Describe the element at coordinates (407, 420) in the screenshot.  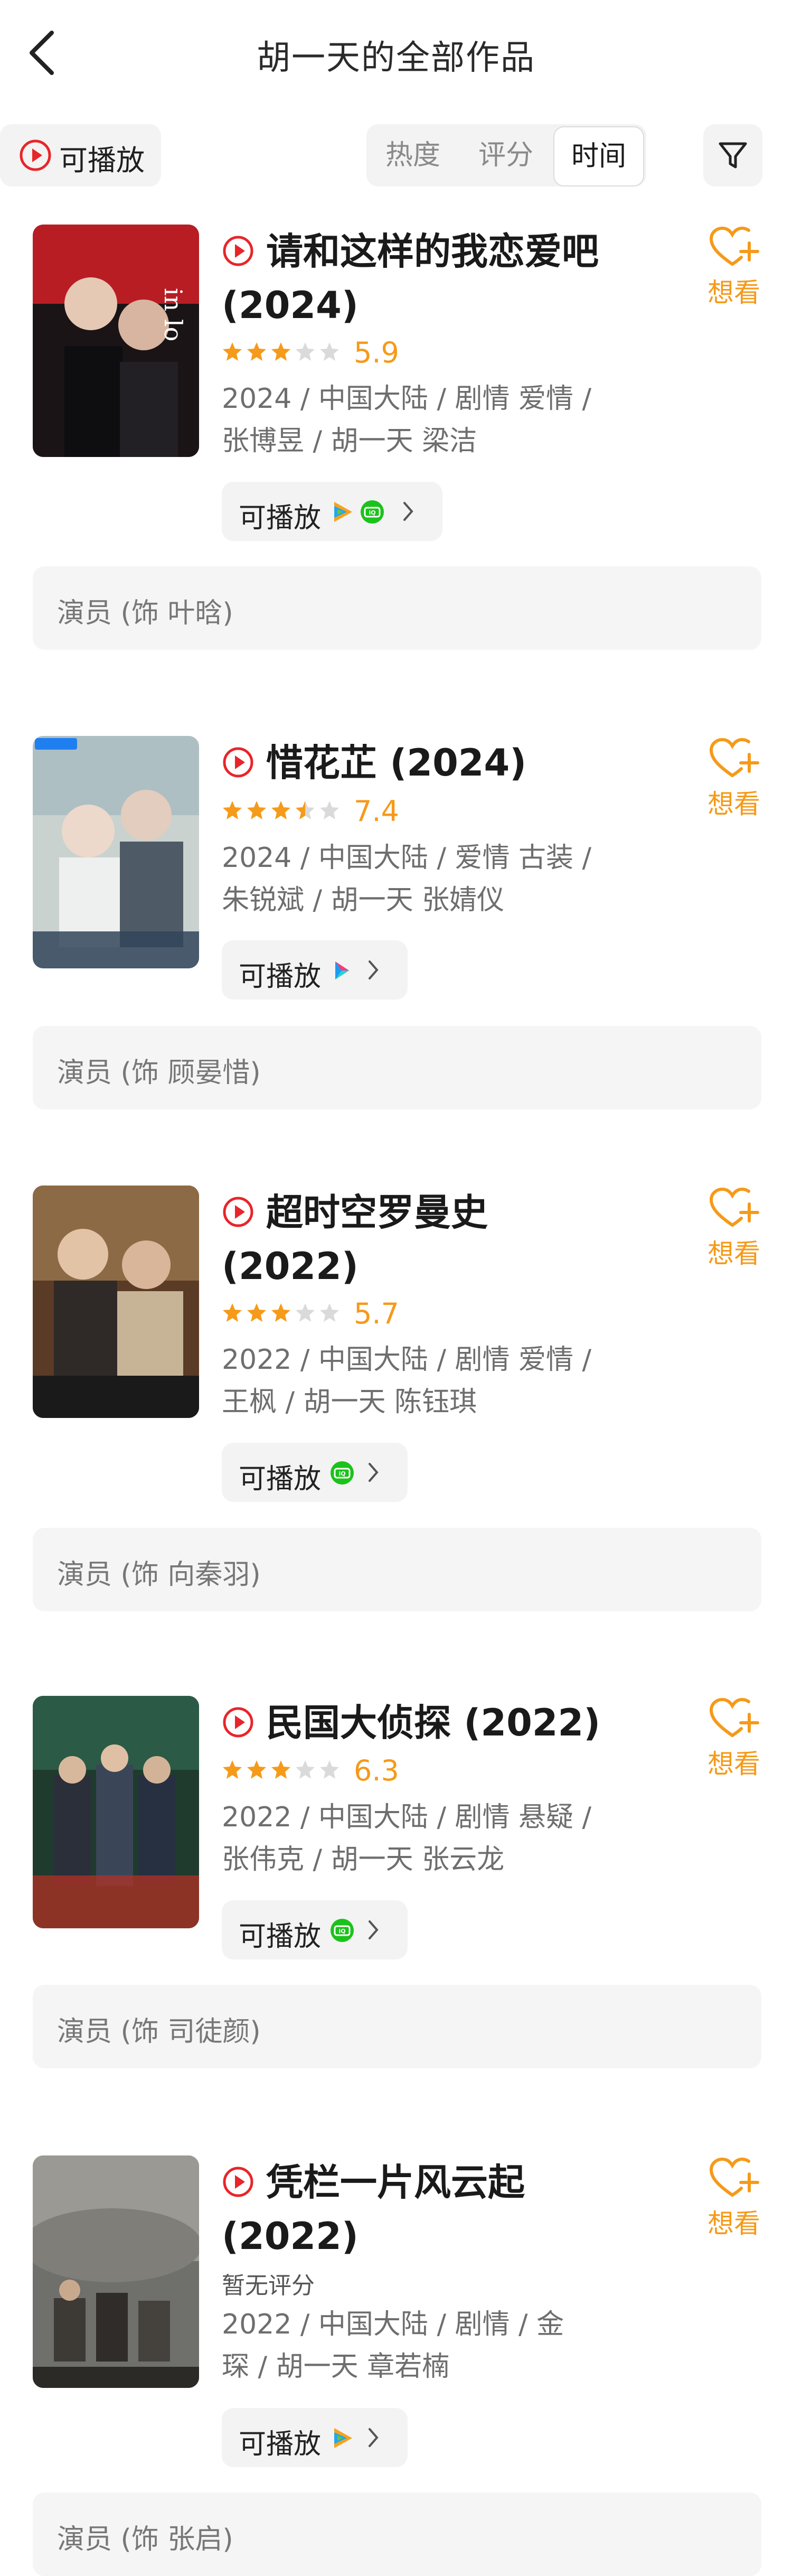
I see `movie-meta: 2024 / 中国大陆 / 剧情 爱情 / 张博昱 / 胡一天 梁洁` at that location.